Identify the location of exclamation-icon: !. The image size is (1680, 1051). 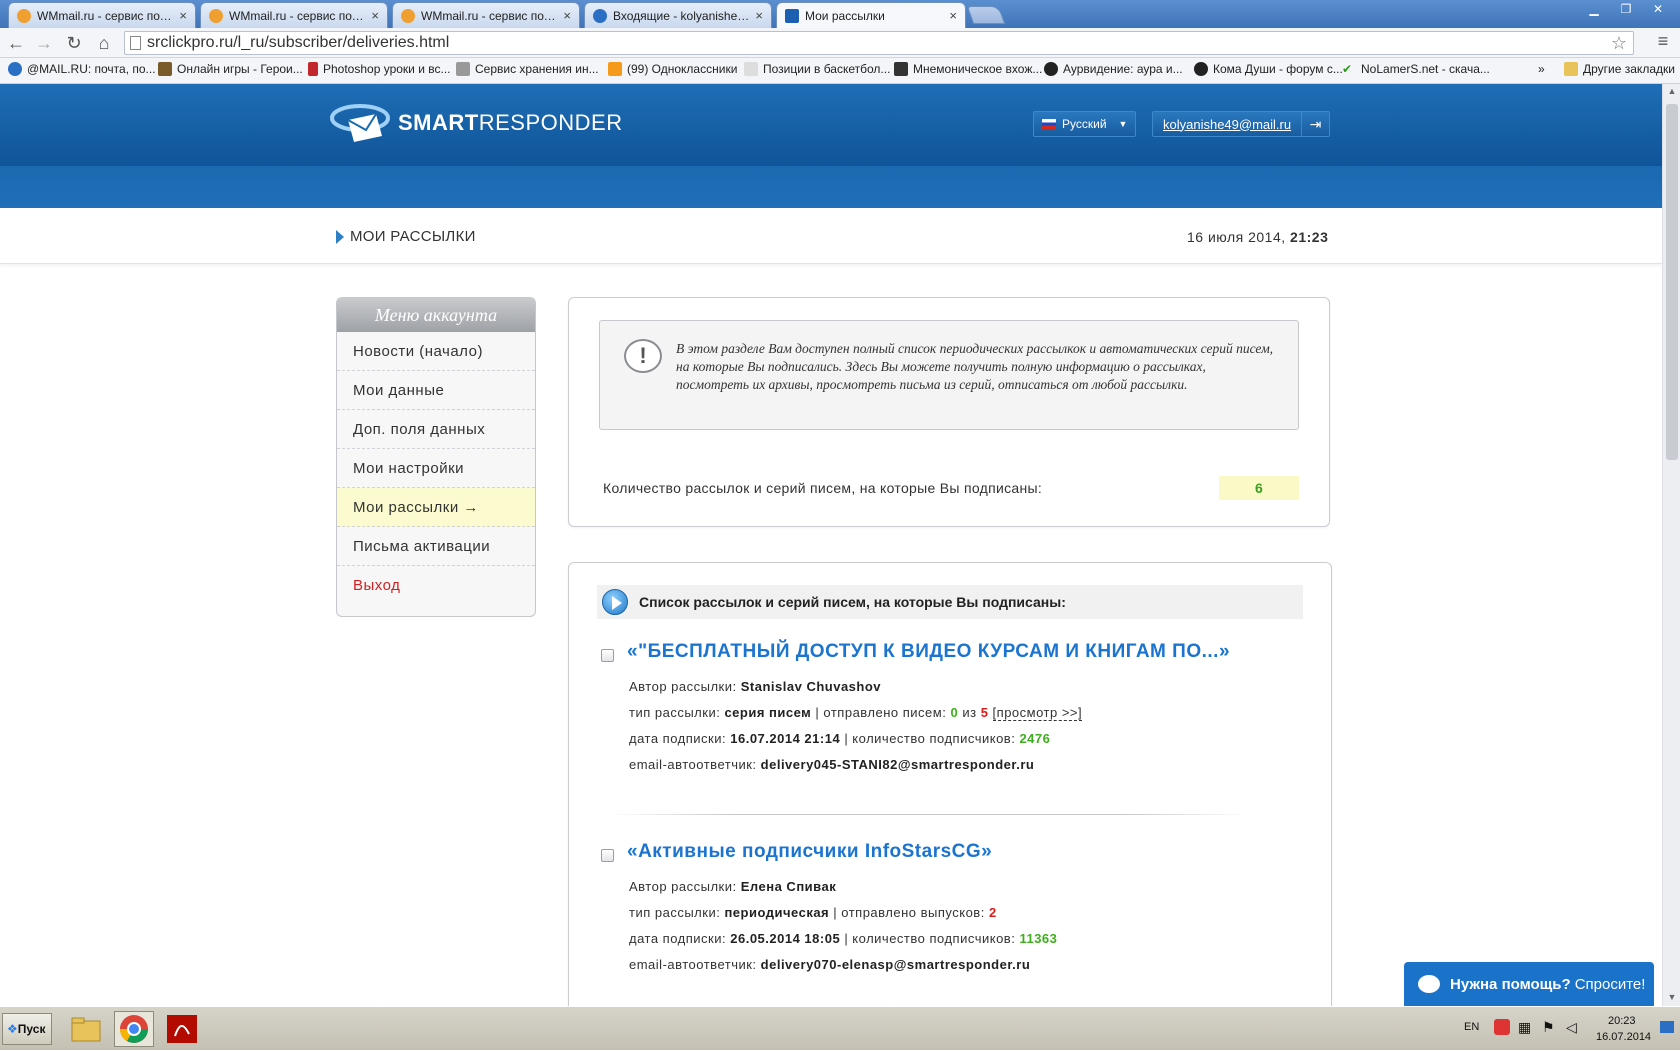
(643, 356).